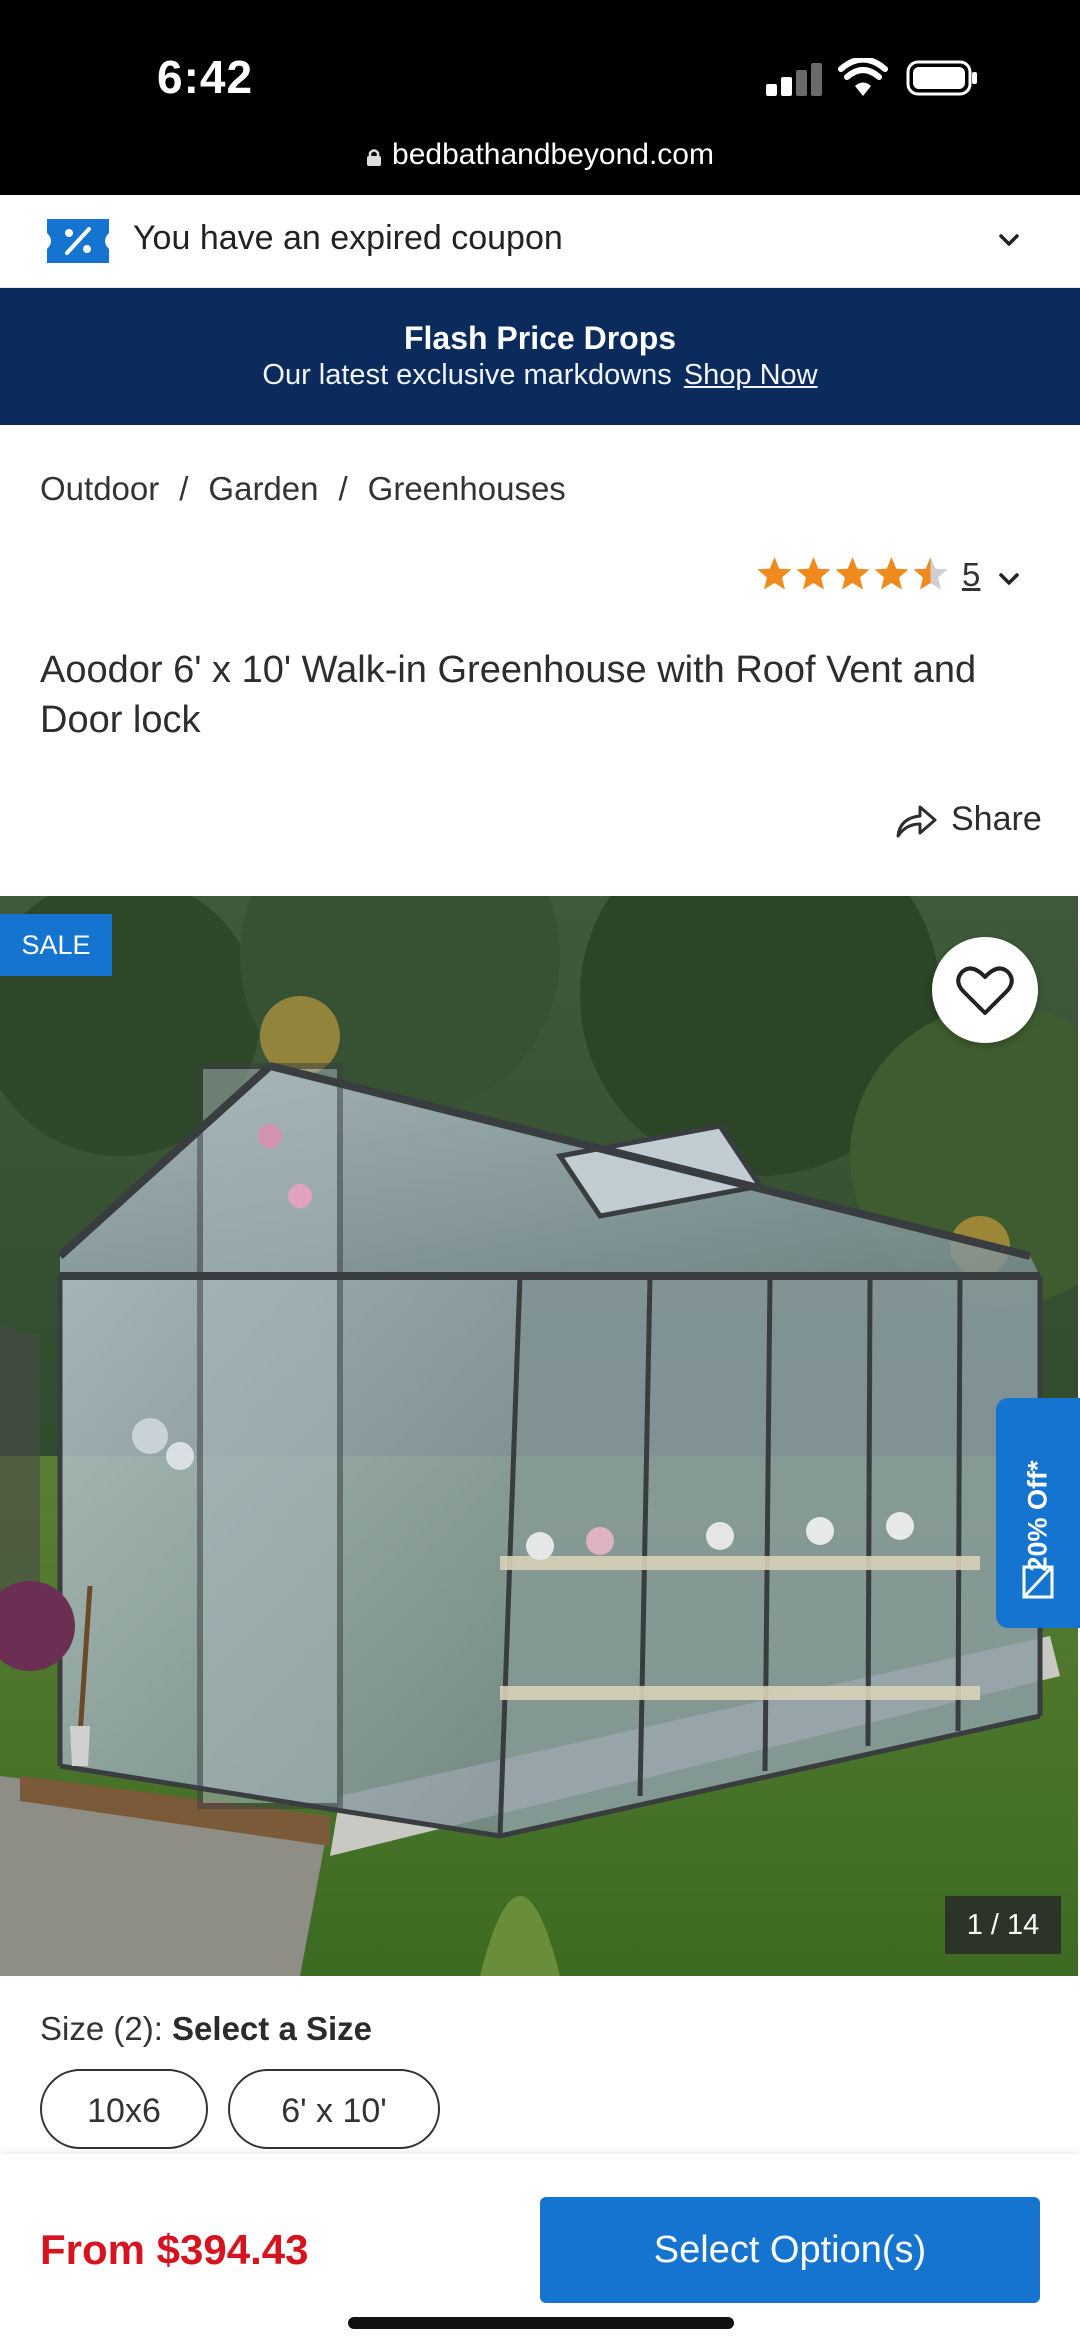  I want to click on tag-icon, so click(1038, 1582).